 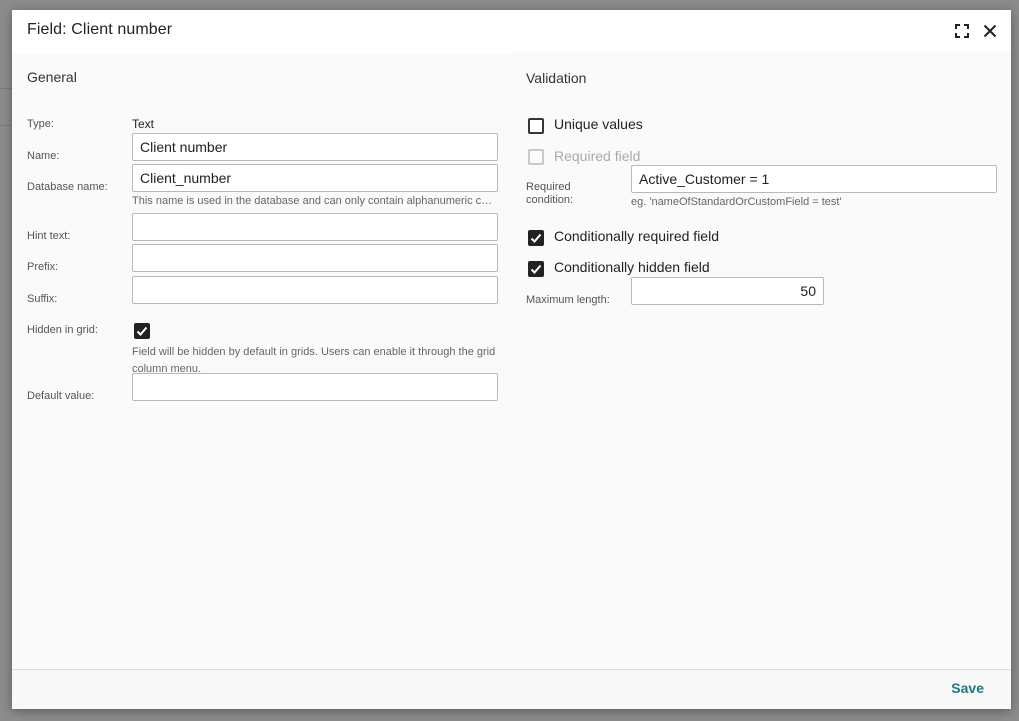 I want to click on prefix-label: Prefix:, so click(x=43, y=267).